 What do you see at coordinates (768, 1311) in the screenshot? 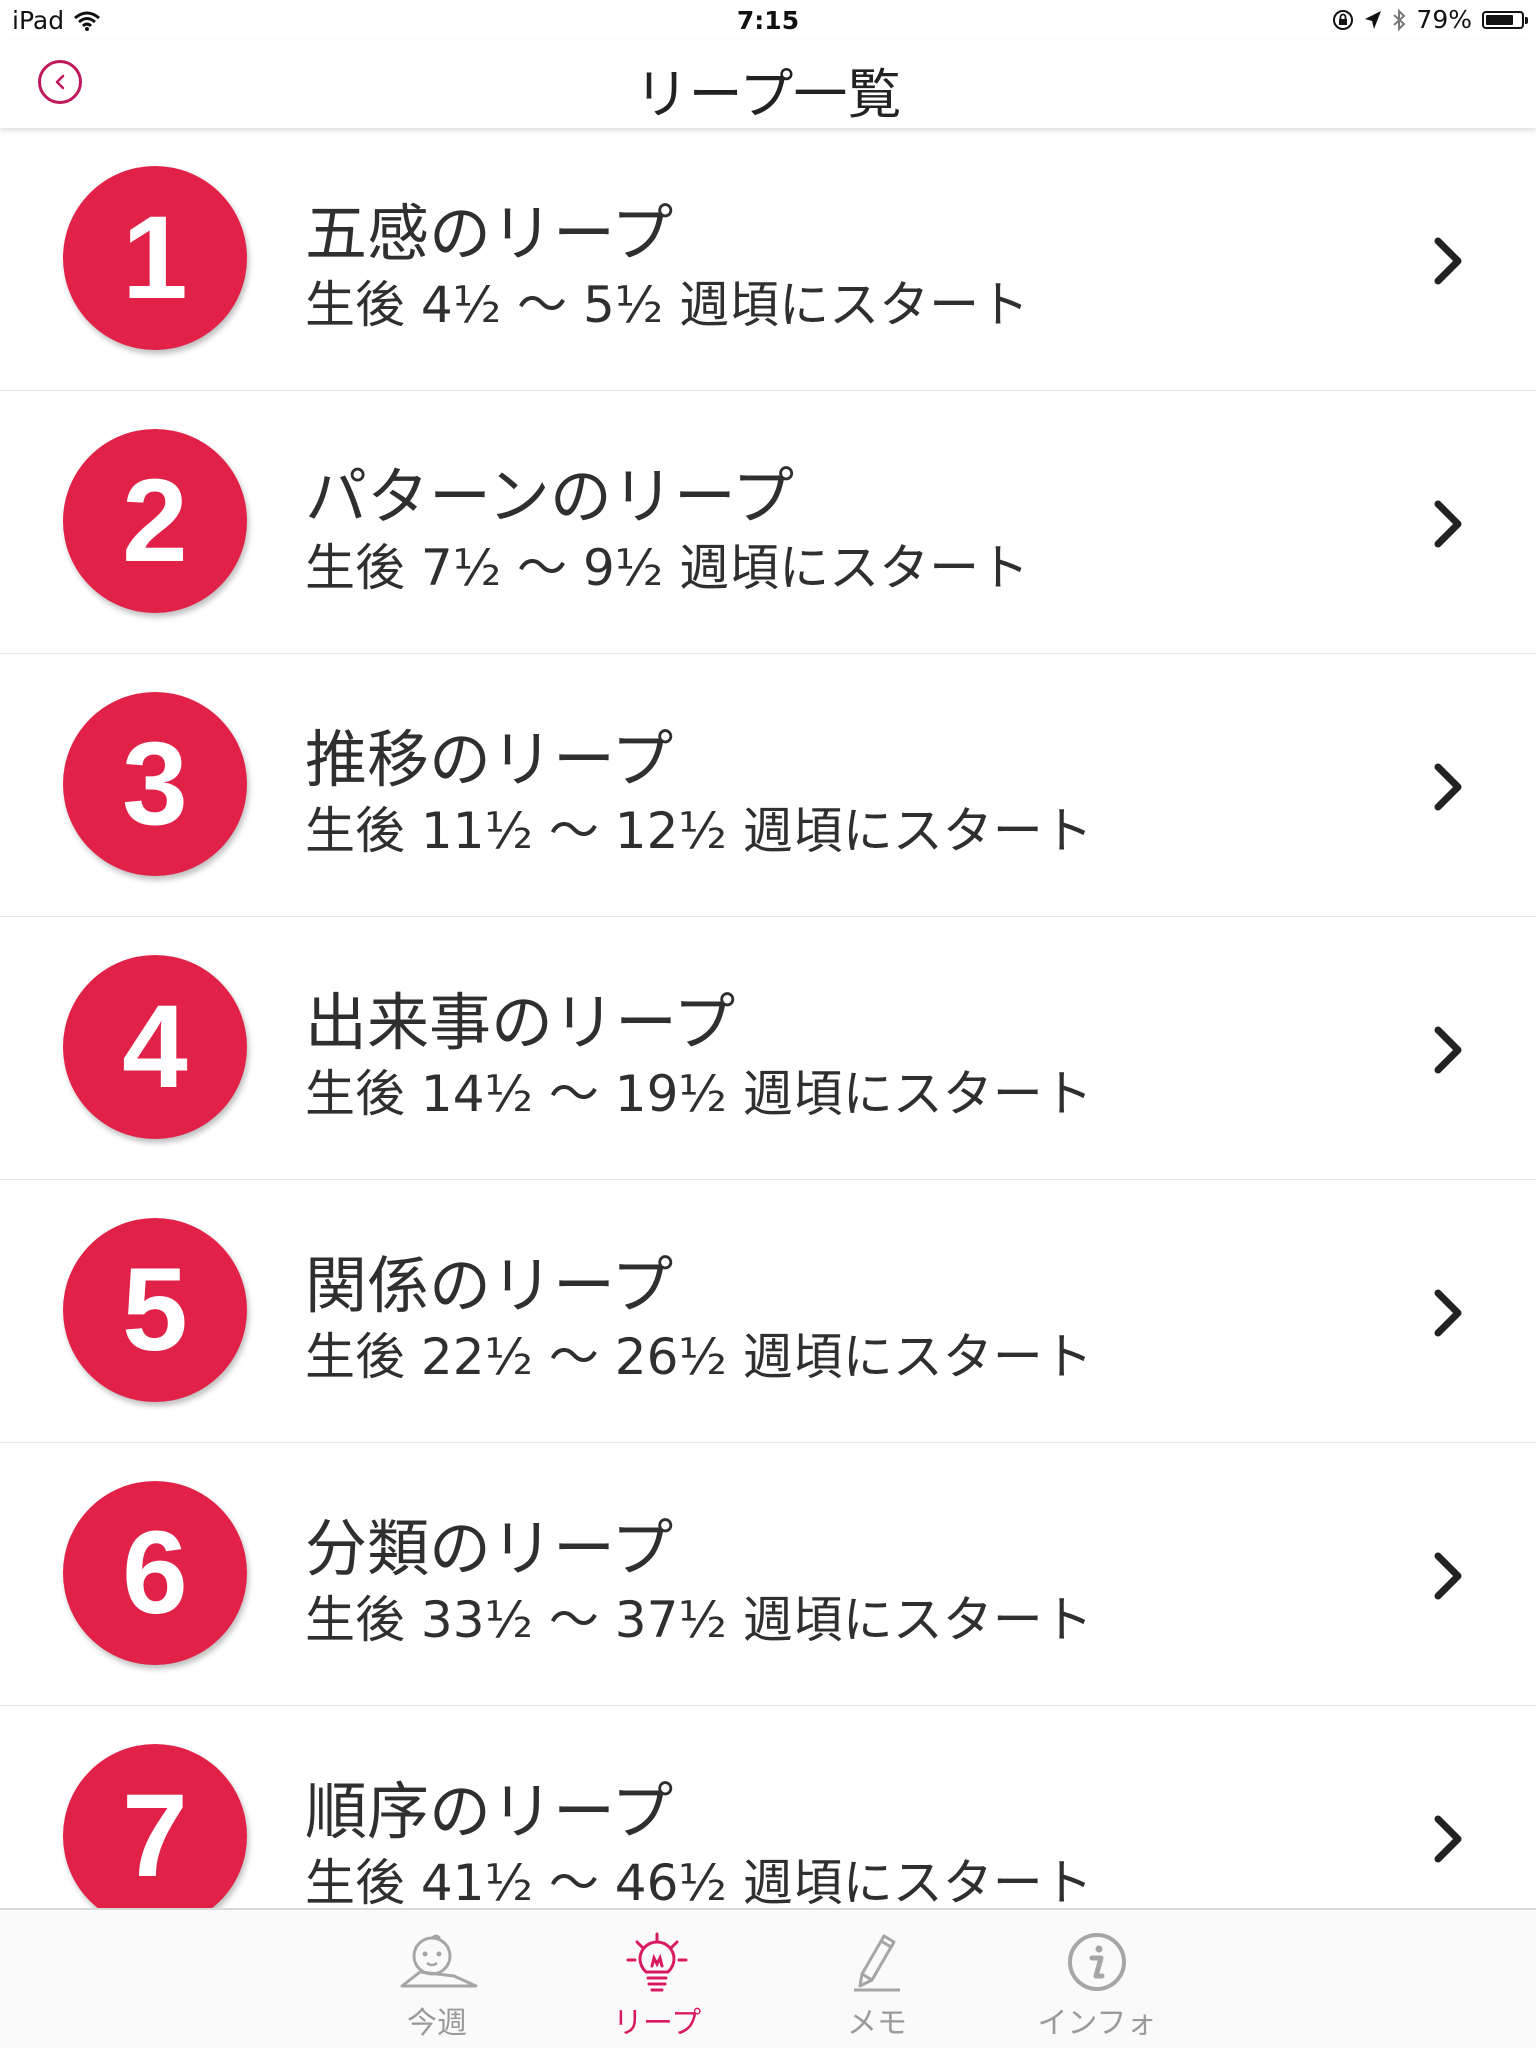
I see `leap-row-5: 5 関係のリープ生後 22½ 〜 26½ 週頃にスタート` at bounding box center [768, 1311].